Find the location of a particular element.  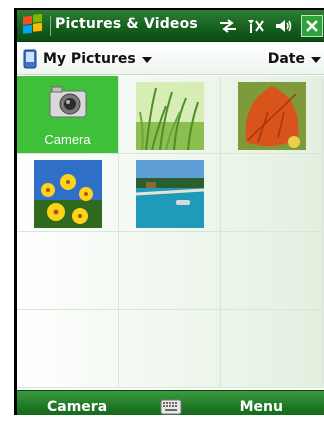

camera-tile: Camera is located at coordinates (68, 115).